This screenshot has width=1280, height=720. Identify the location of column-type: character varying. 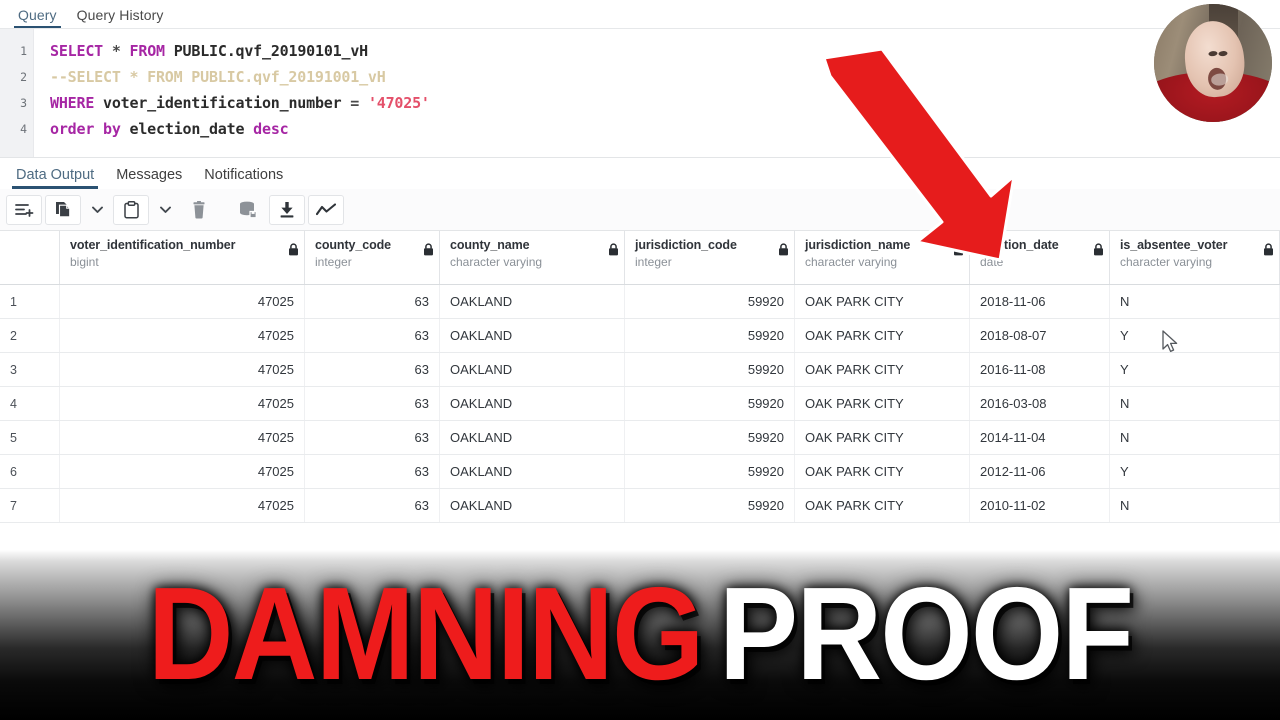
(496, 262).